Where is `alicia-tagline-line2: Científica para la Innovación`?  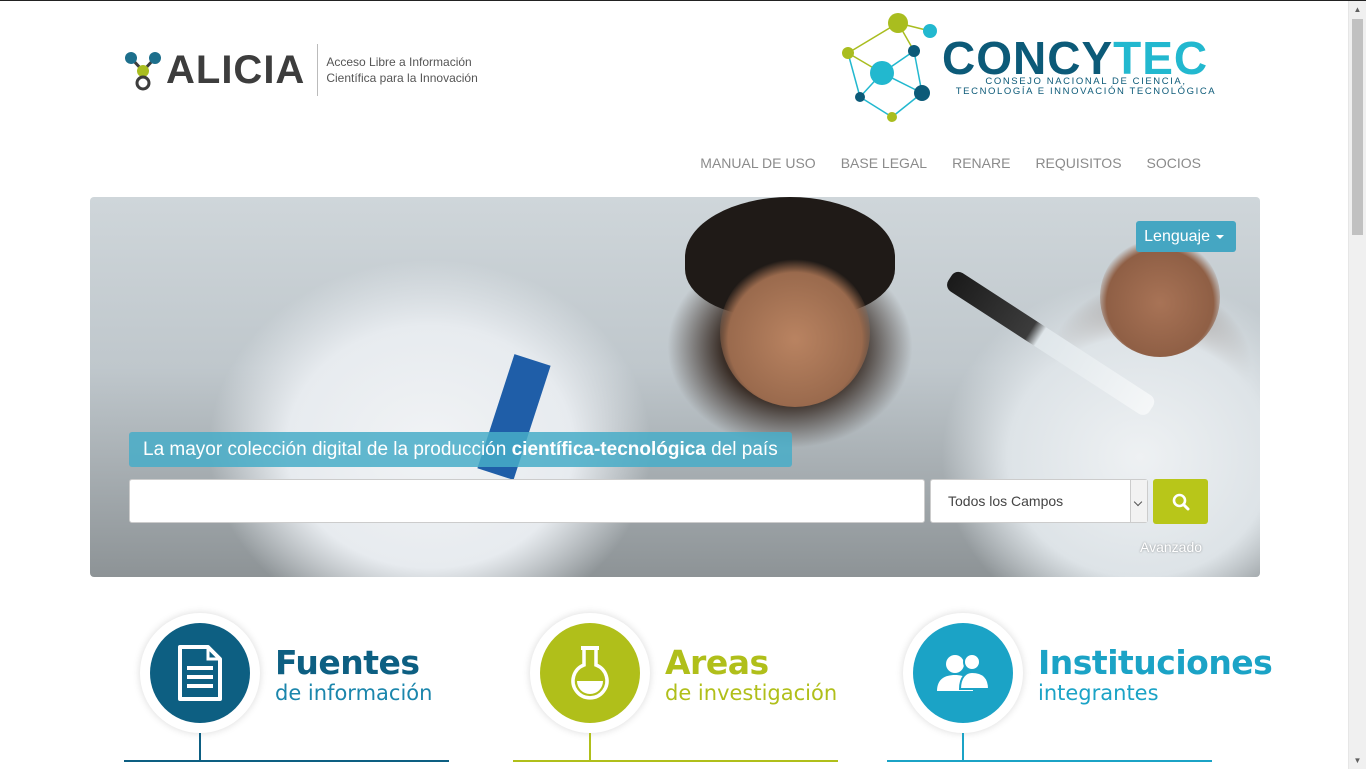
alicia-tagline-line2: Científica para la Innovación is located at coordinates (402, 78).